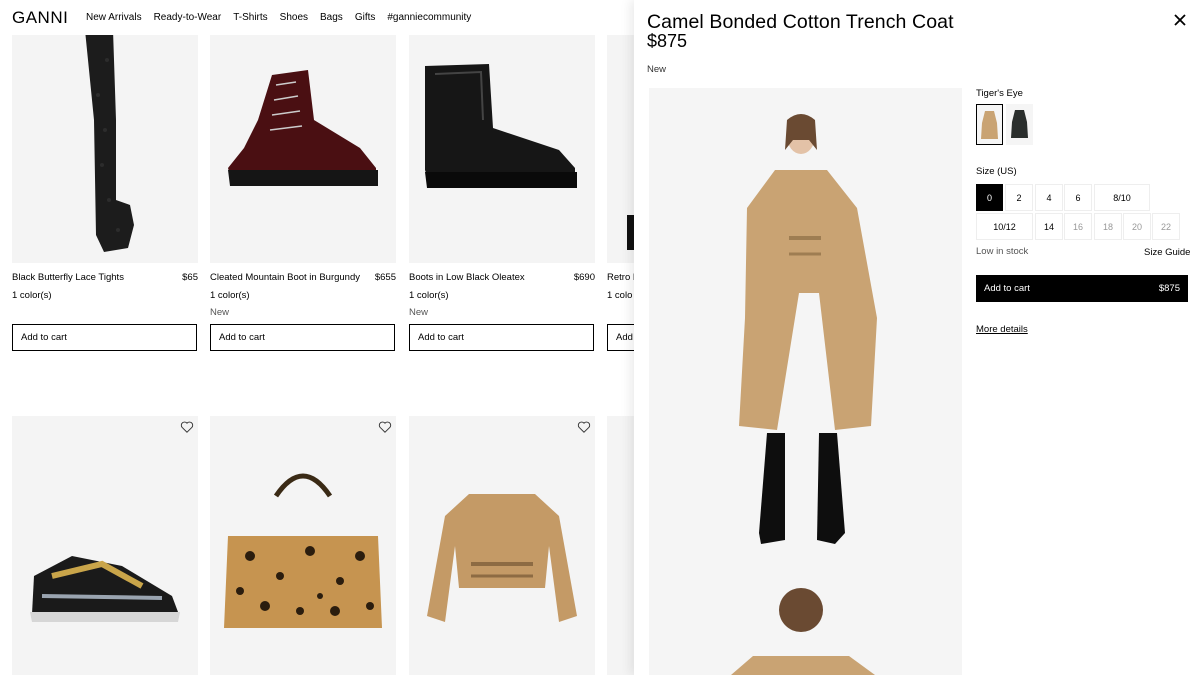 This screenshot has width=1200, height=675. I want to click on nav-ready-to-wear: Ready-to-Wear, so click(188, 17).